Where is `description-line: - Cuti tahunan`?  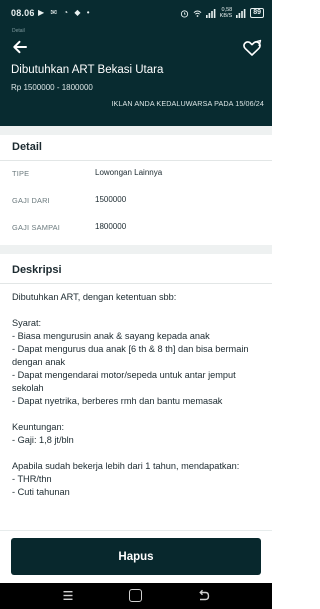
description-line: - Cuti tahunan is located at coordinates (41, 492).